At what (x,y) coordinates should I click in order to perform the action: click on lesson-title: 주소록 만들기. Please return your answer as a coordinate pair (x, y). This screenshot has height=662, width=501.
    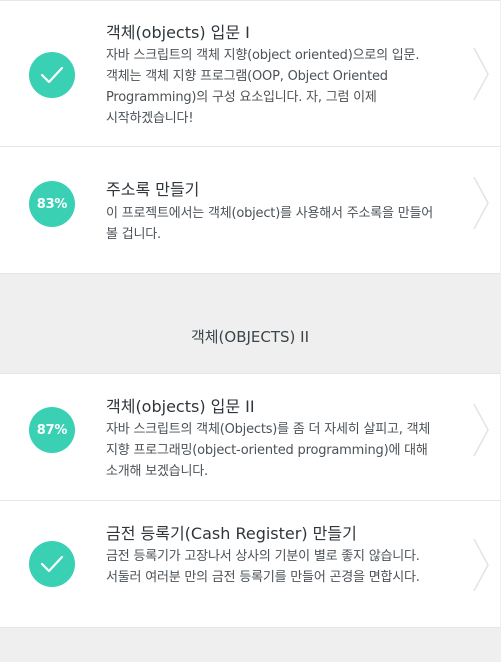
    Looking at the image, I should click on (153, 189).